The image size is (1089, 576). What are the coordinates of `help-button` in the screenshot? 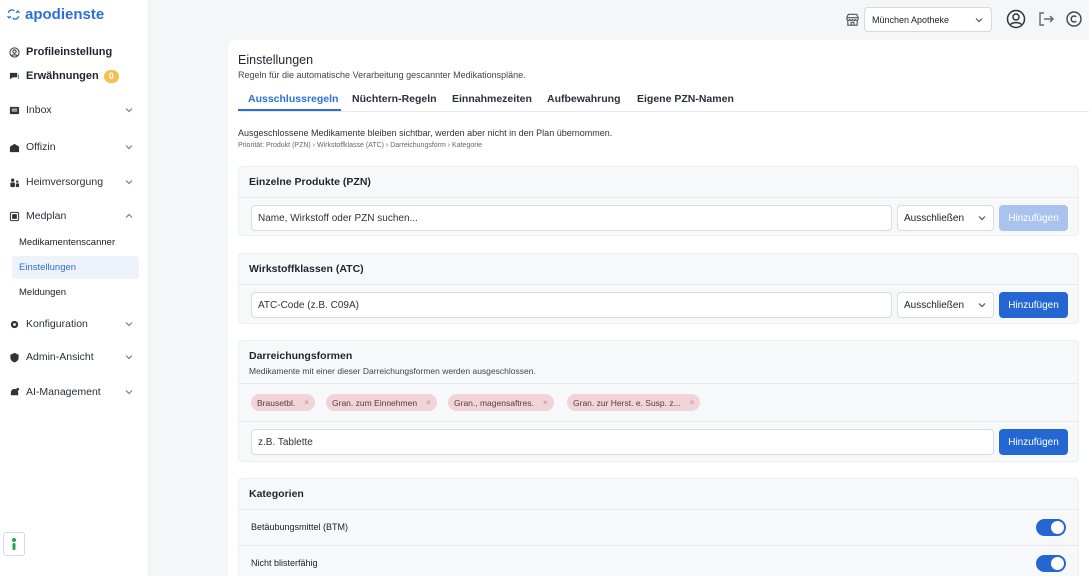 It's located at (14, 544).